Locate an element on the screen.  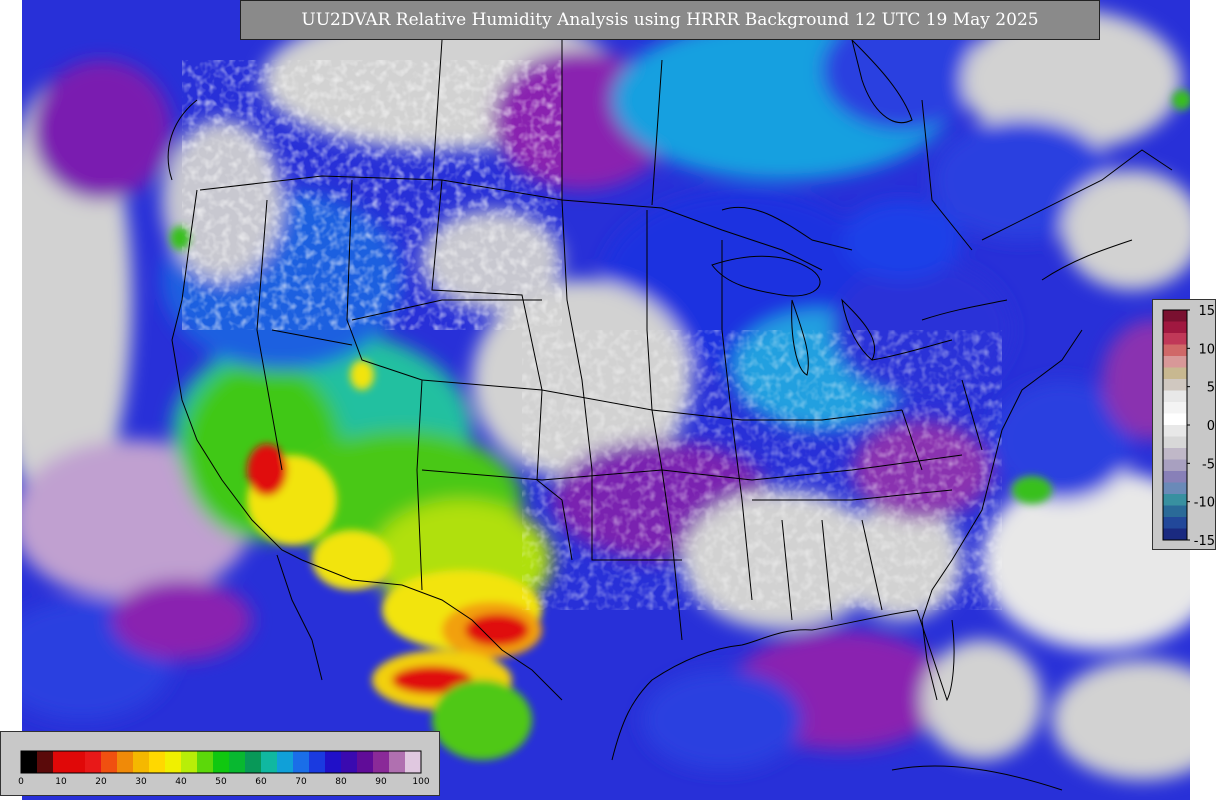
rh-colorbar-ticks: 0 10 20 30 40 50 60 70 80 90 100 is located at coordinates (224, 782).